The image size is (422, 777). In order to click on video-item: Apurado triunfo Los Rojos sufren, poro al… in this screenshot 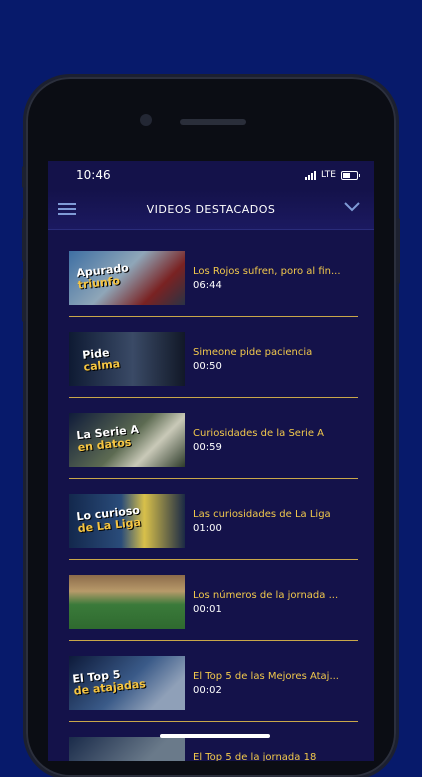, I will do `click(211, 276)`.